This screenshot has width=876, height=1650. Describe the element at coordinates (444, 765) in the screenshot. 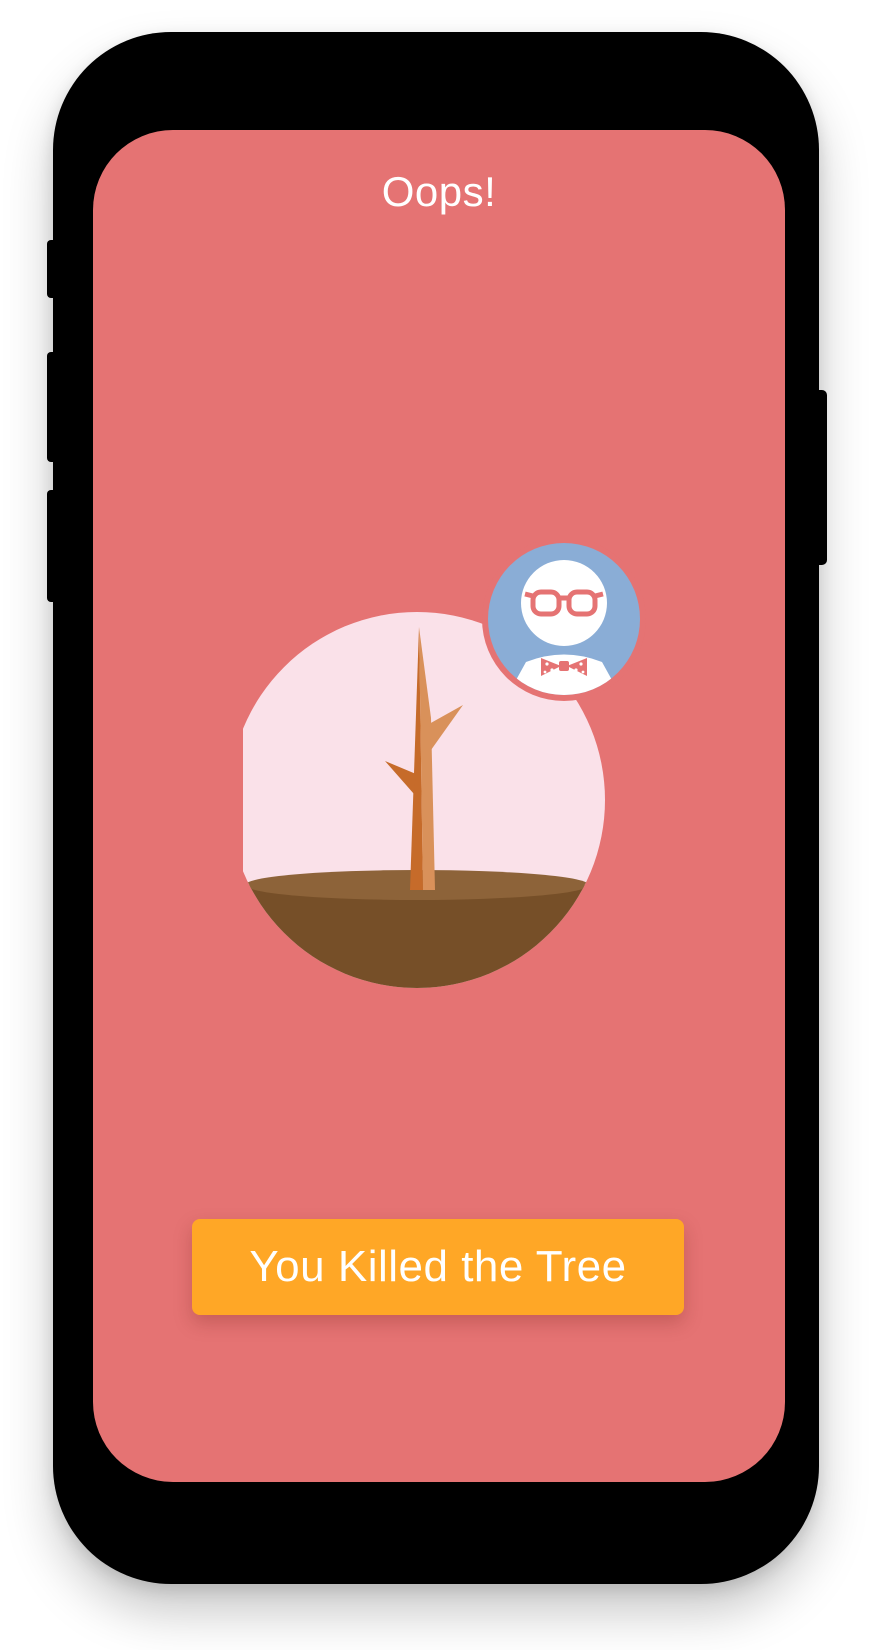

I see `dead-tree-illustration` at that location.